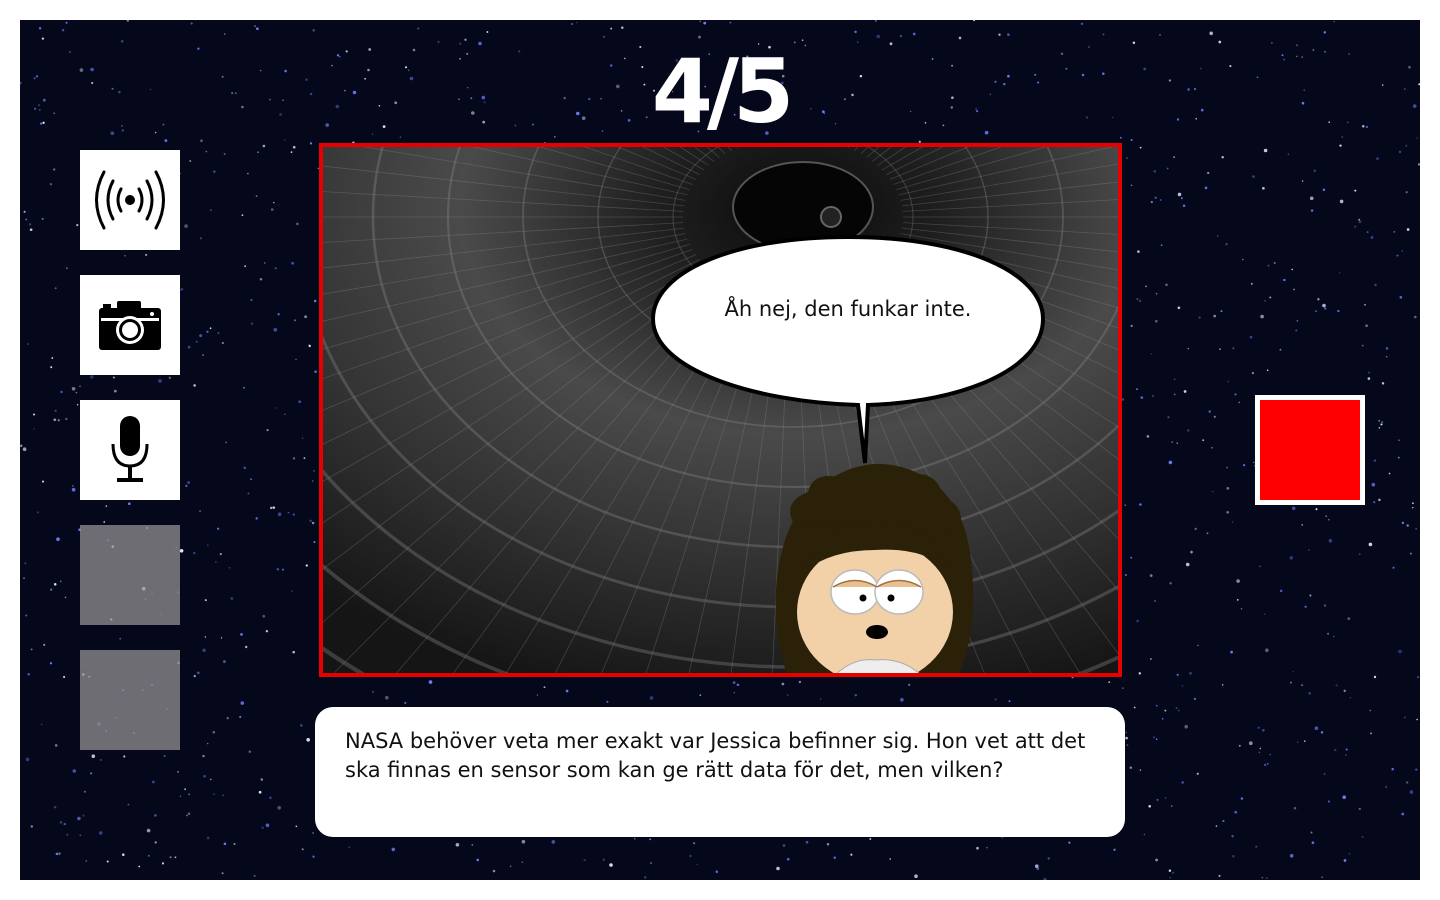 The height and width of the screenshot is (900, 1440). Describe the element at coordinates (1310, 450) in the screenshot. I see `sensor-drop-target` at that location.